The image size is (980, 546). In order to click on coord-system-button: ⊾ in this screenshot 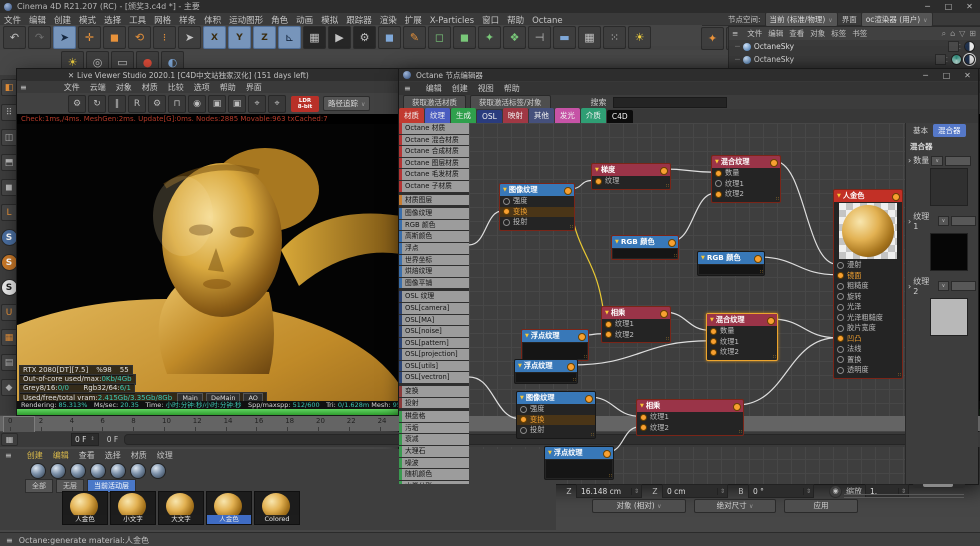, I will do `click(289, 37)`.